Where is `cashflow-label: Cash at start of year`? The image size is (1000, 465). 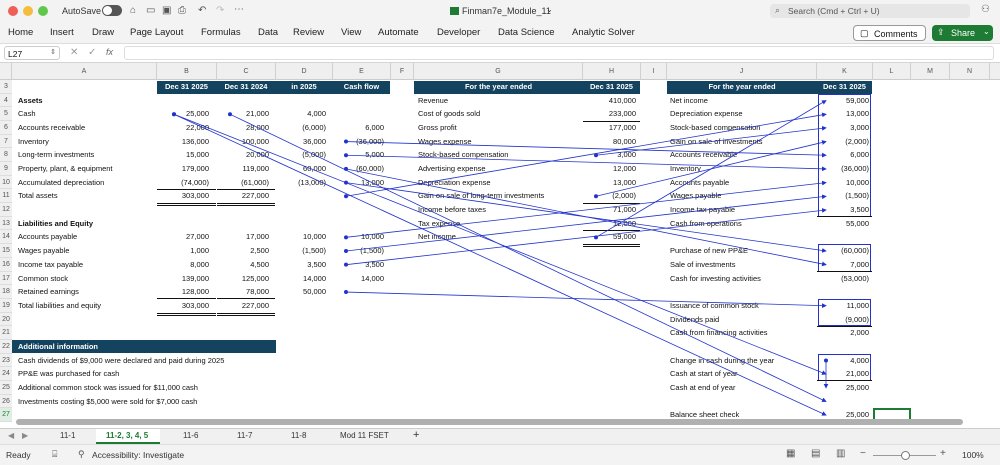
cashflow-label: Cash at start of year is located at coordinates (744, 374).